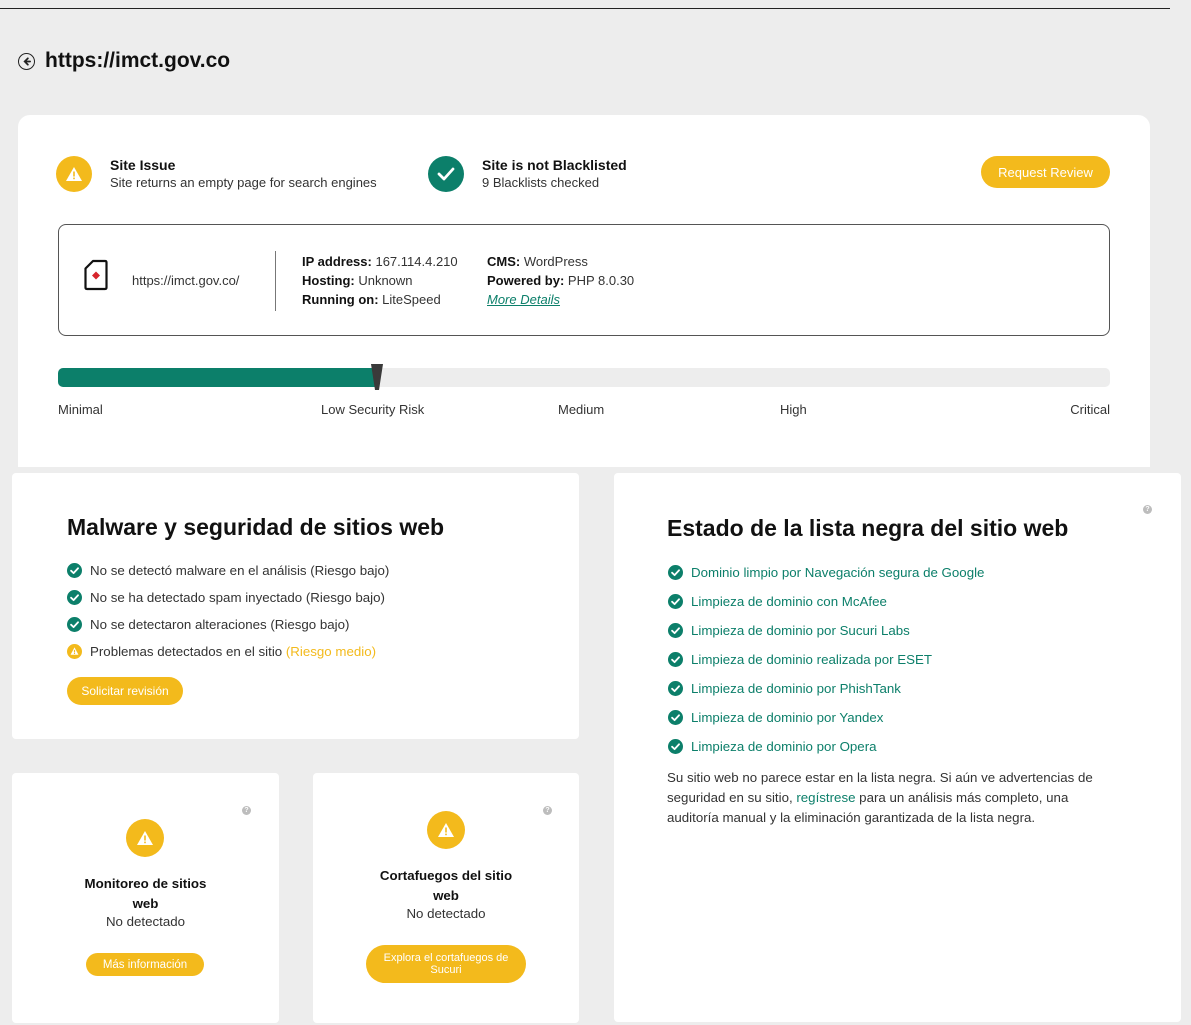  I want to click on site-issue-title: Site Issue, so click(143, 165).